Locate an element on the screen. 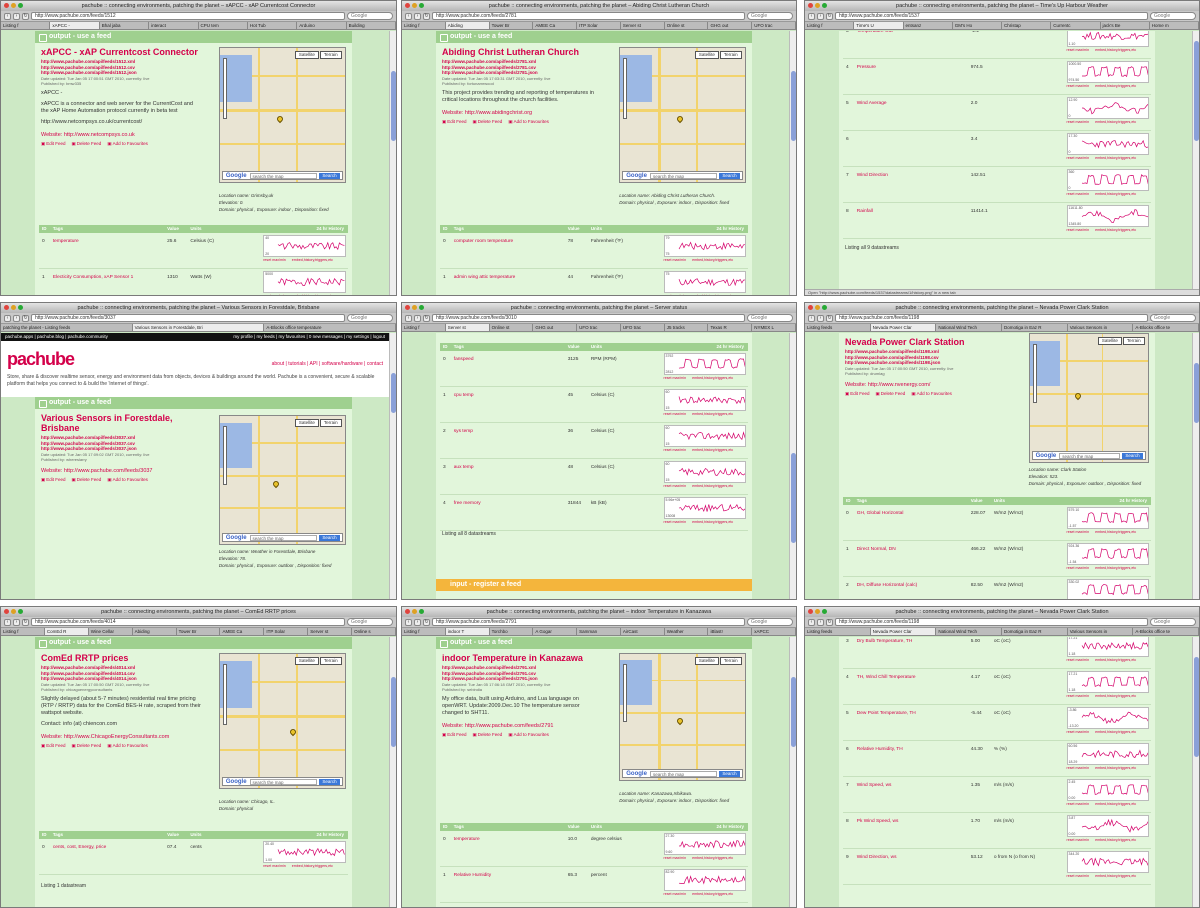  address-bar: http://www.pachube.com/feeds/1198 is located at coordinates (991, 622).